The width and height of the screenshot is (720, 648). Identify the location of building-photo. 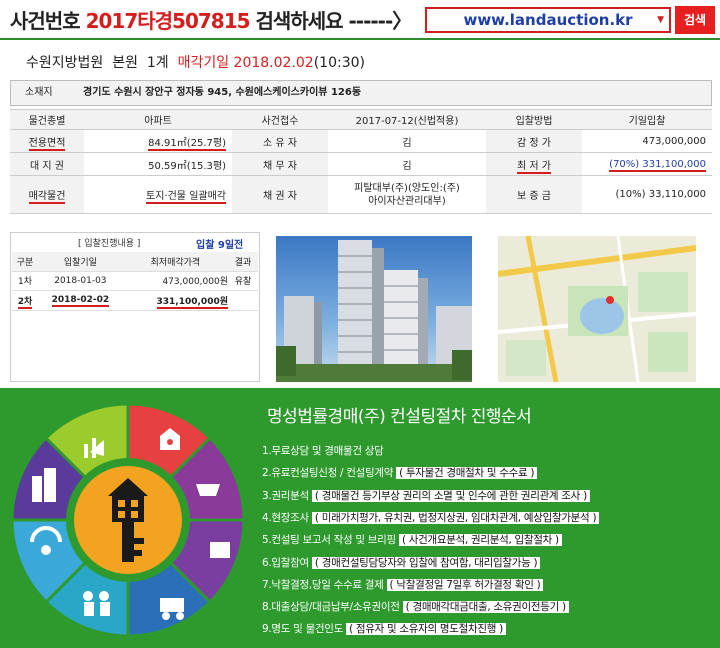
(374, 309).